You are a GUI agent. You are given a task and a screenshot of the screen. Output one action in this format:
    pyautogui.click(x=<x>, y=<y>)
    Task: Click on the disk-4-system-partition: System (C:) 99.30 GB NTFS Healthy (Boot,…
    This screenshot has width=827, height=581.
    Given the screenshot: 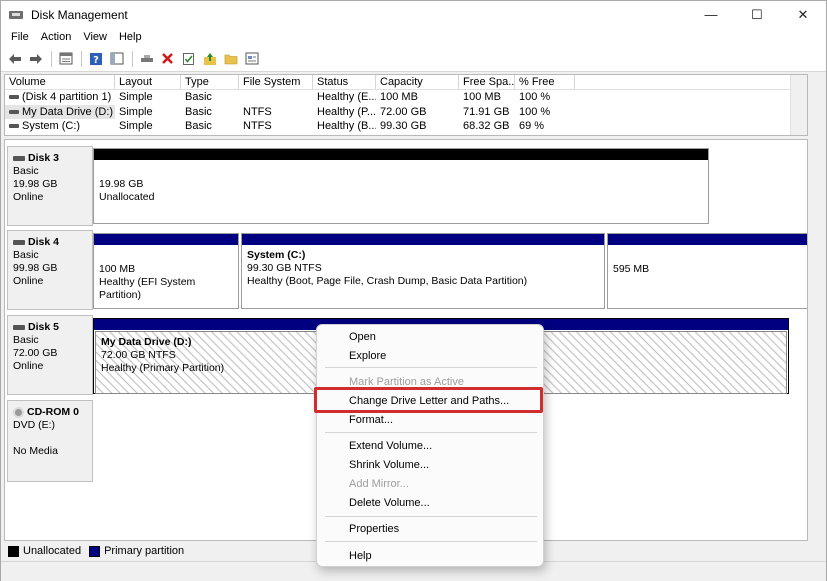 What is the action you would take?
    pyautogui.click(x=423, y=271)
    